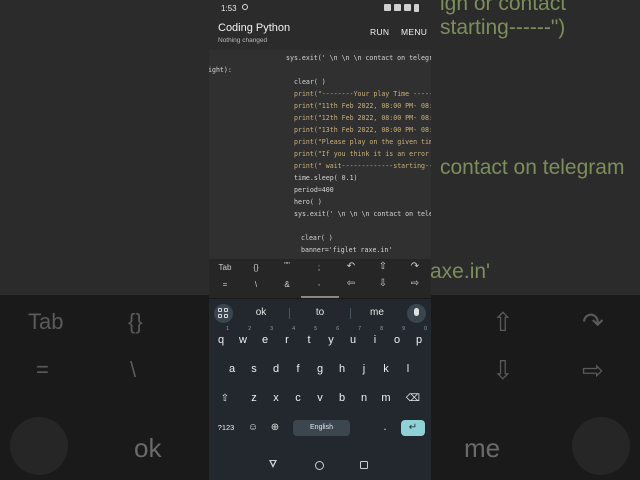 The image size is (640, 480). I want to click on code-line: period=400, so click(314, 190).